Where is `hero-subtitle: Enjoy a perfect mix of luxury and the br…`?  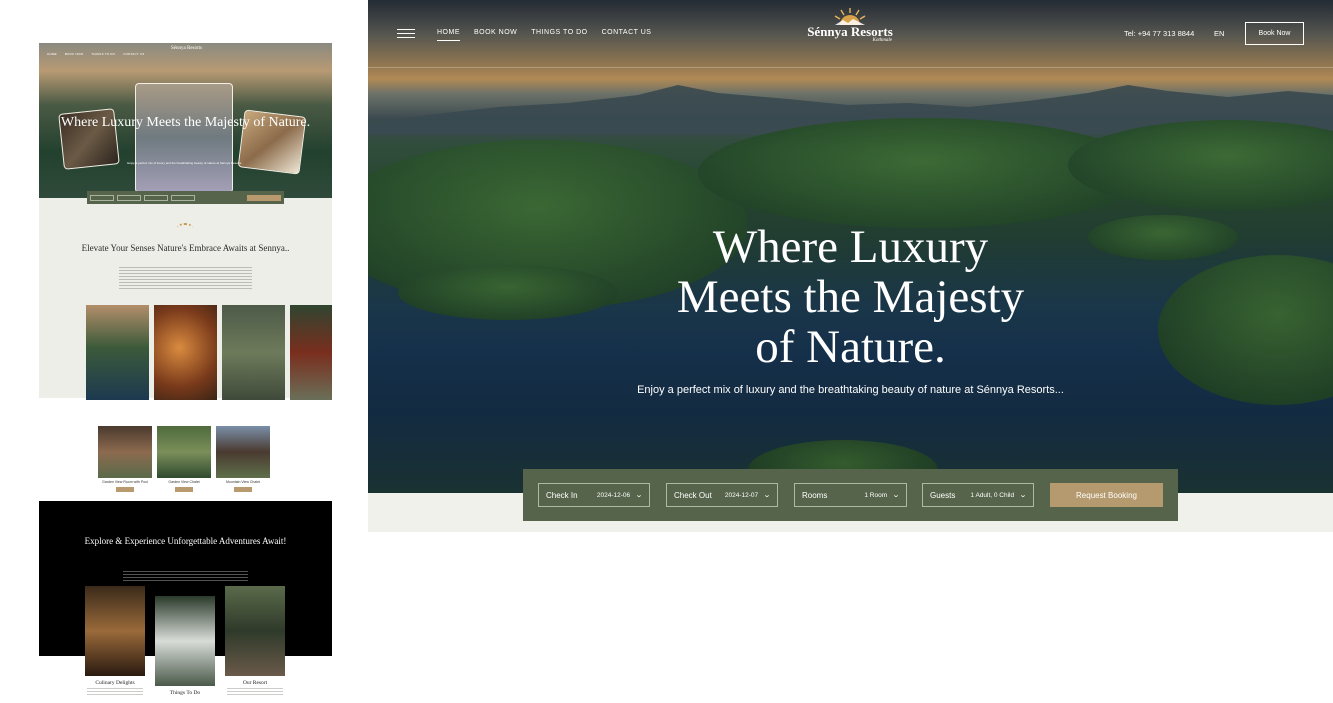
hero-subtitle: Enjoy a perfect mix of luxury and the br… is located at coordinates (850, 390).